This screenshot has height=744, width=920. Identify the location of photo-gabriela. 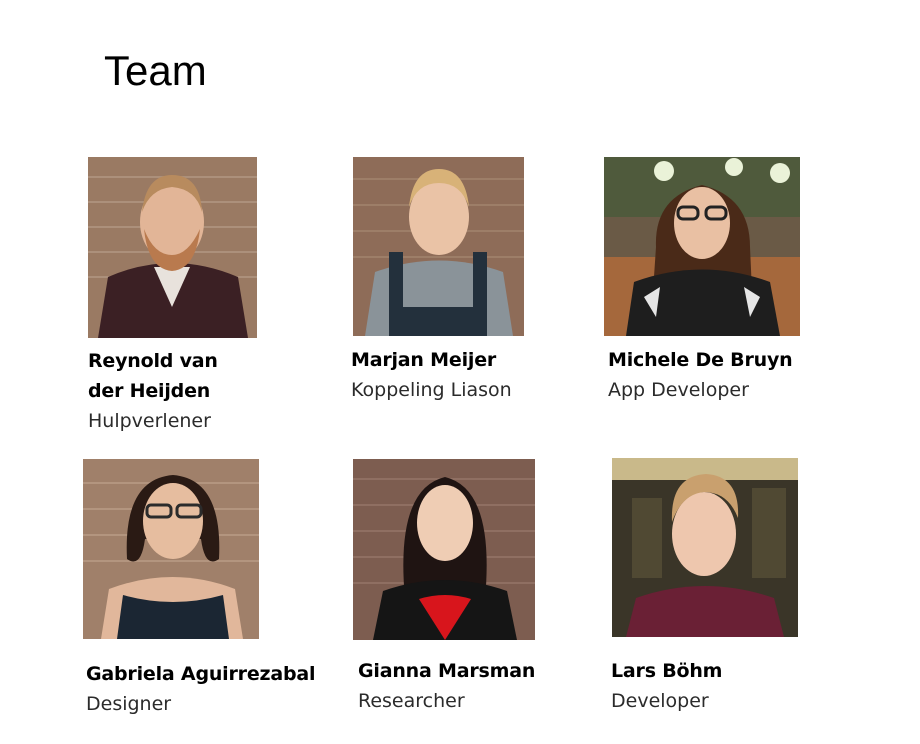
(171, 549).